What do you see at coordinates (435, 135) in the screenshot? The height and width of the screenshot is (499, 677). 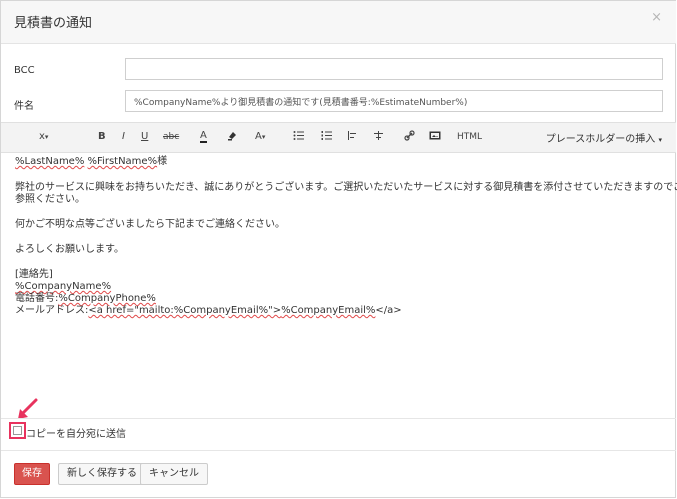 I see `image-icon` at bounding box center [435, 135].